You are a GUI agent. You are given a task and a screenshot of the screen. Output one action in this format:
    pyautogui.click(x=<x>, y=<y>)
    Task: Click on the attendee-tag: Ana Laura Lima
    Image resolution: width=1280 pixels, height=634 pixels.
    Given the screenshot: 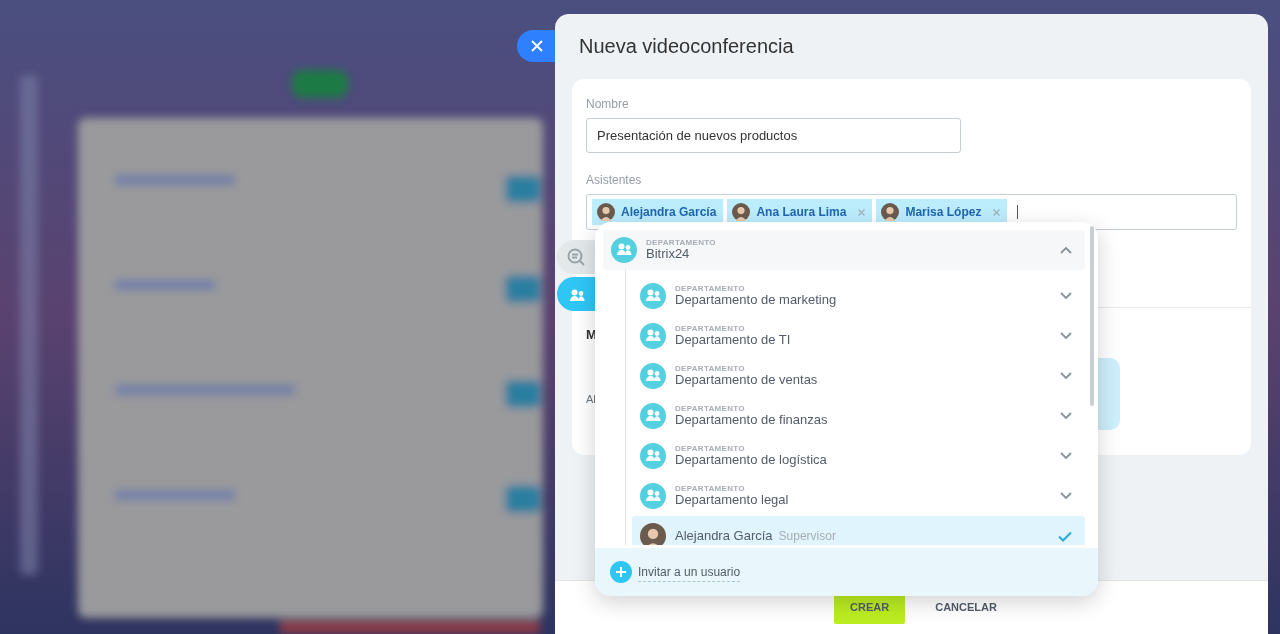 What is the action you would take?
    pyautogui.click(x=800, y=212)
    